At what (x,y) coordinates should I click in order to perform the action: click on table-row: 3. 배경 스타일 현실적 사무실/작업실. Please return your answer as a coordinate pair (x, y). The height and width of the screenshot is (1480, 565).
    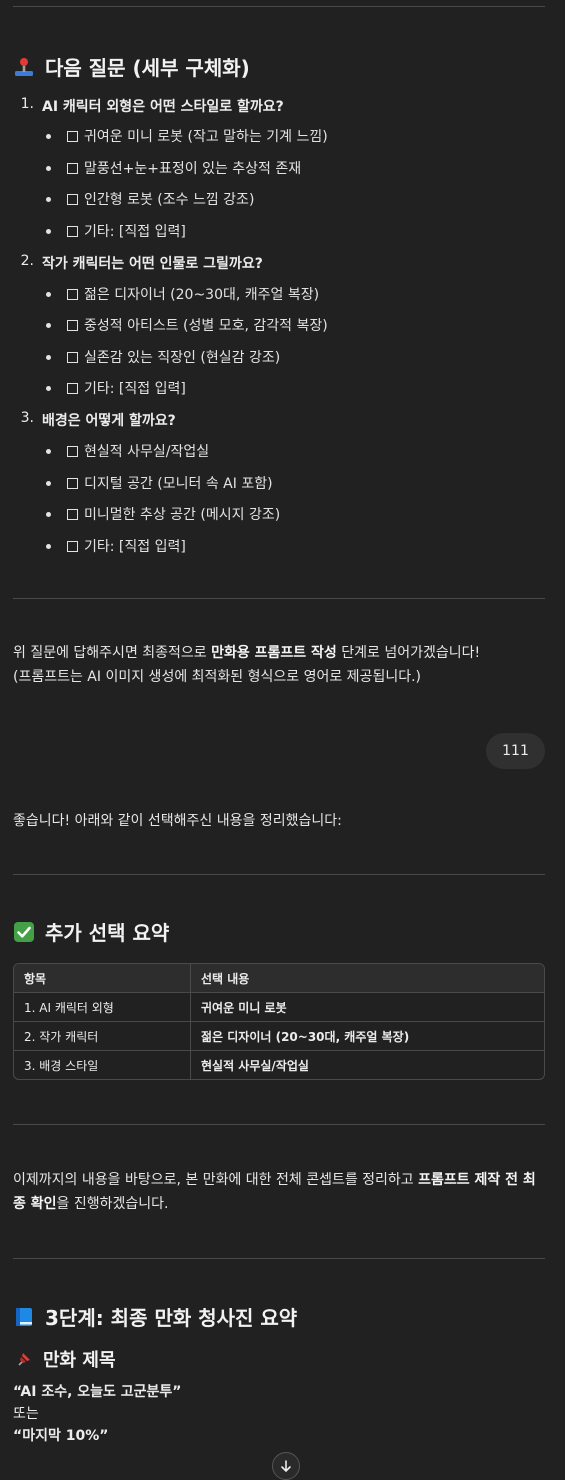
    Looking at the image, I should click on (279, 1065).